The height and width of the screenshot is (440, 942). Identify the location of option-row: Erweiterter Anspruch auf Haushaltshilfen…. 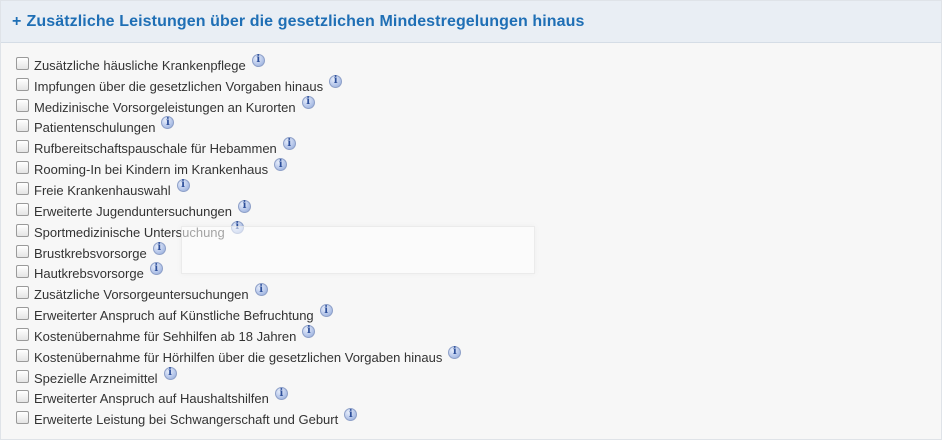
(478, 398).